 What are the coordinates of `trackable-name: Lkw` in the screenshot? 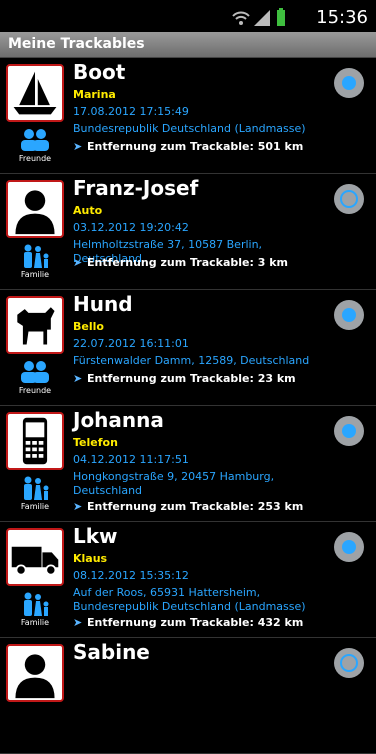 It's located at (95, 536).